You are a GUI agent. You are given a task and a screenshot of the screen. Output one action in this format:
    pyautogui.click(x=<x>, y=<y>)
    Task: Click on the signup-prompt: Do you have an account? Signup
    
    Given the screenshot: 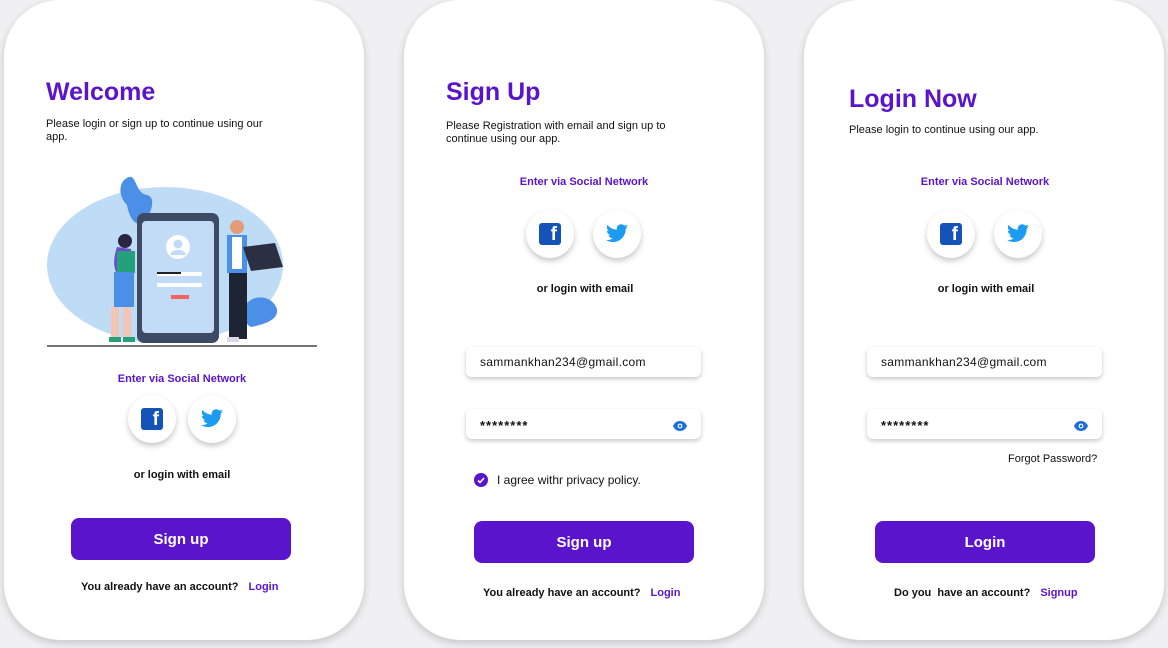 What is the action you would take?
    pyautogui.click(x=986, y=593)
    